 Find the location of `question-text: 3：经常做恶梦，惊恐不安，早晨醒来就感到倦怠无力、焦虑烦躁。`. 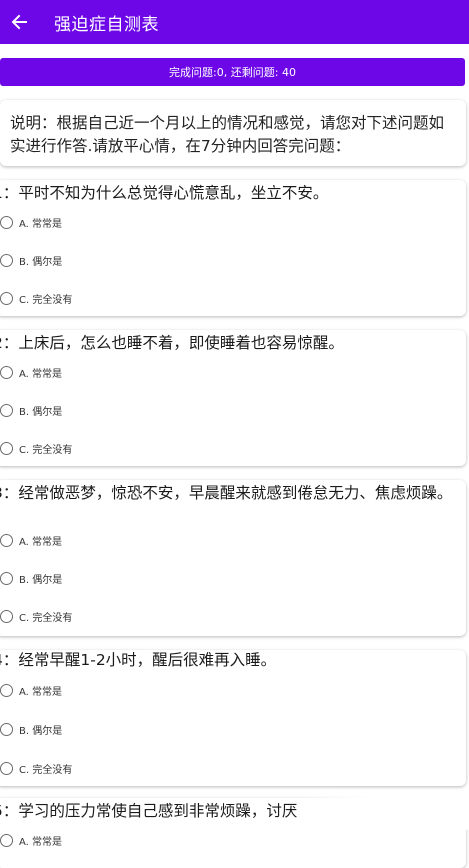

question-text: 3：经常做恶梦，惊恐不安，早晨醒来就感到倦怠无力、焦虑烦躁。 is located at coordinates (226, 493).